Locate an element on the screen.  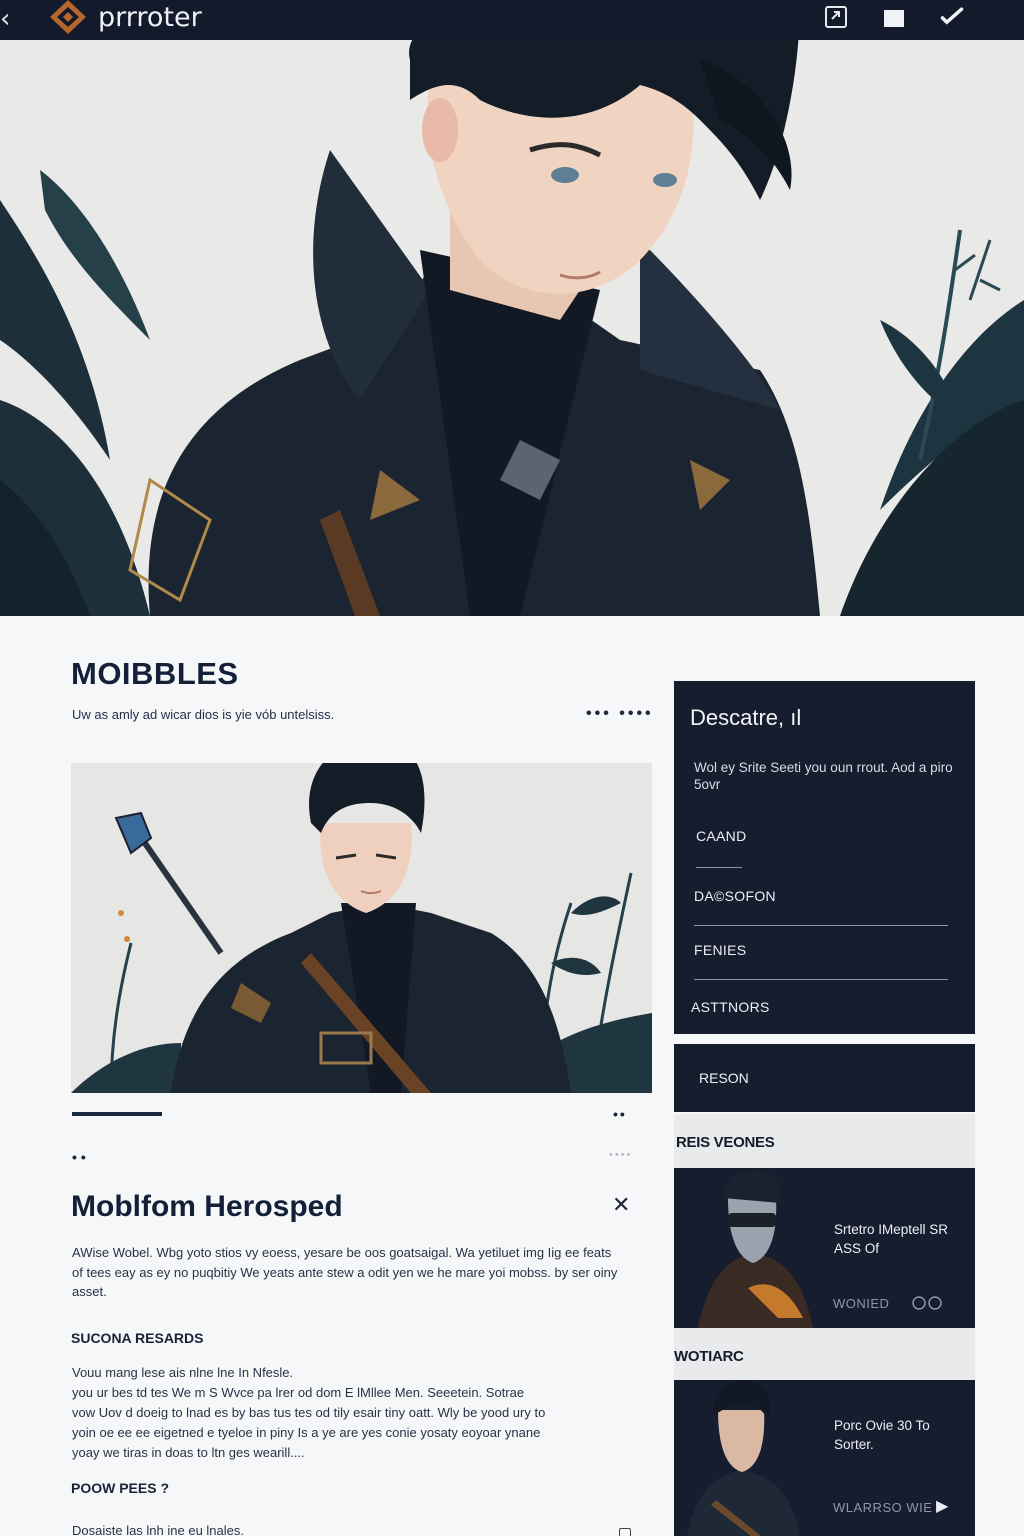
chevron-left-icon: ‹ is located at coordinates (5, 19).